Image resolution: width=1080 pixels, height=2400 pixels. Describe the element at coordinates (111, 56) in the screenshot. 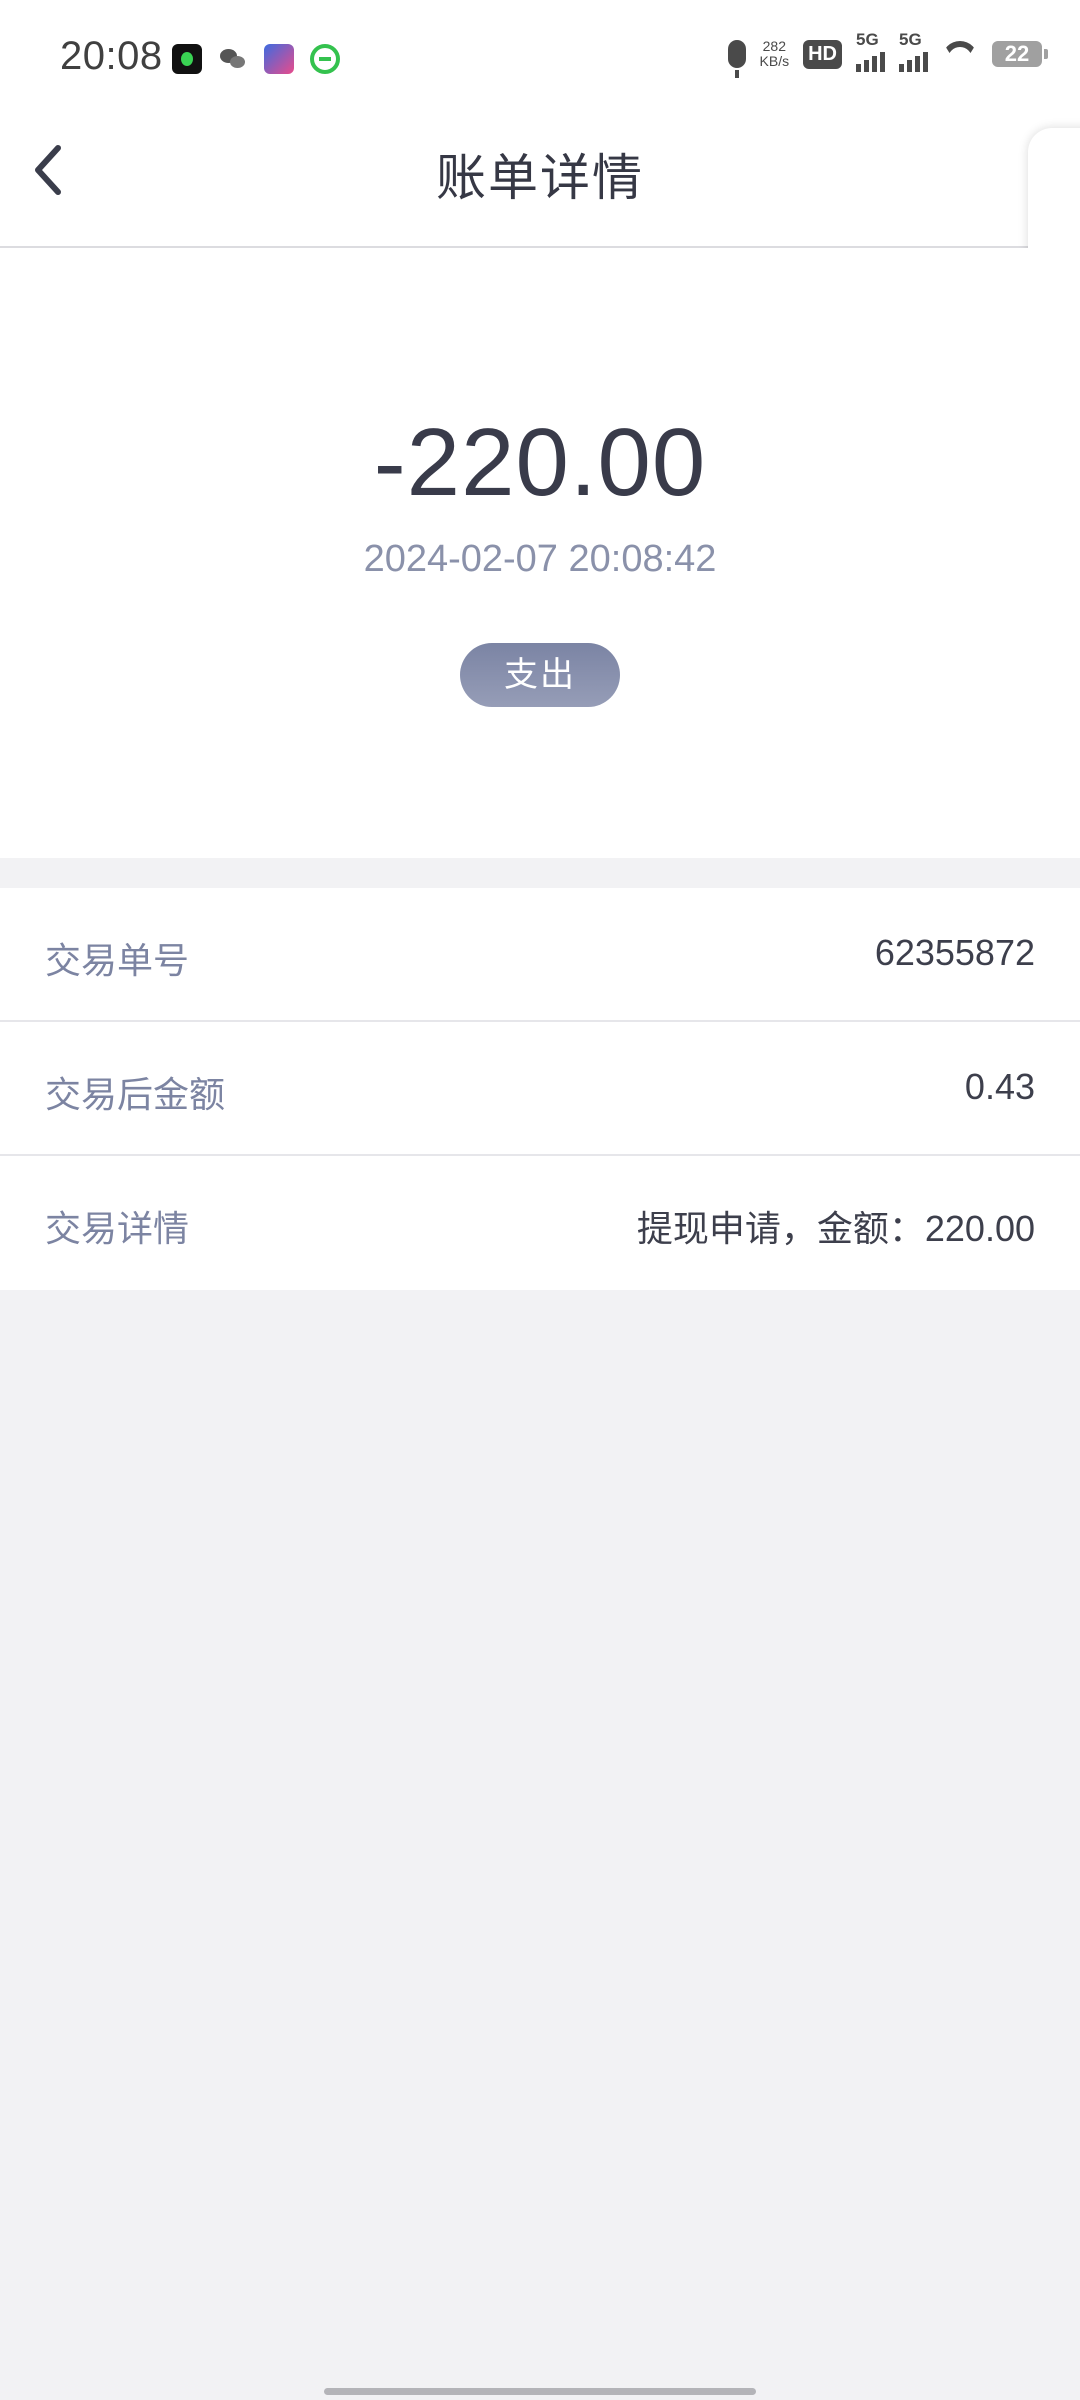

I see `status-time: 20:08` at that location.